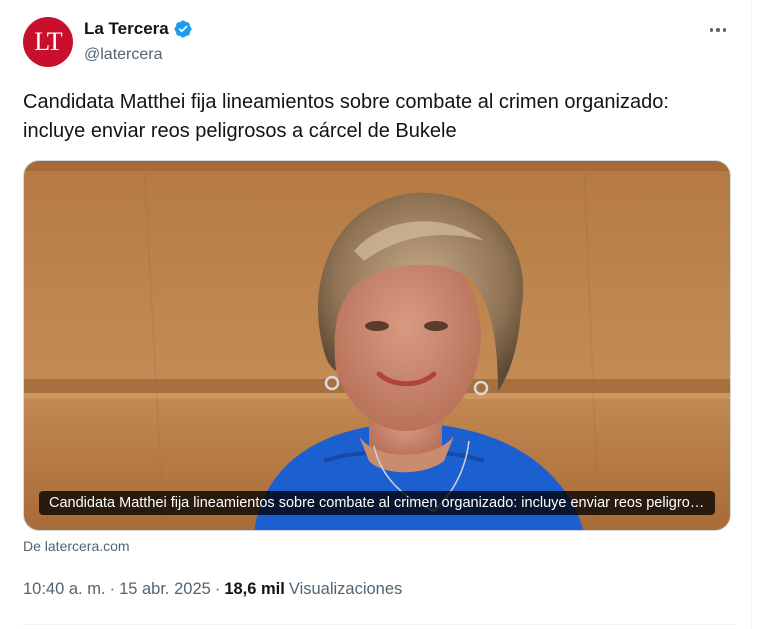 The width and height of the screenshot is (757, 629). What do you see at coordinates (718, 30) in the screenshot?
I see `more-options-button` at bounding box center [718, 30].